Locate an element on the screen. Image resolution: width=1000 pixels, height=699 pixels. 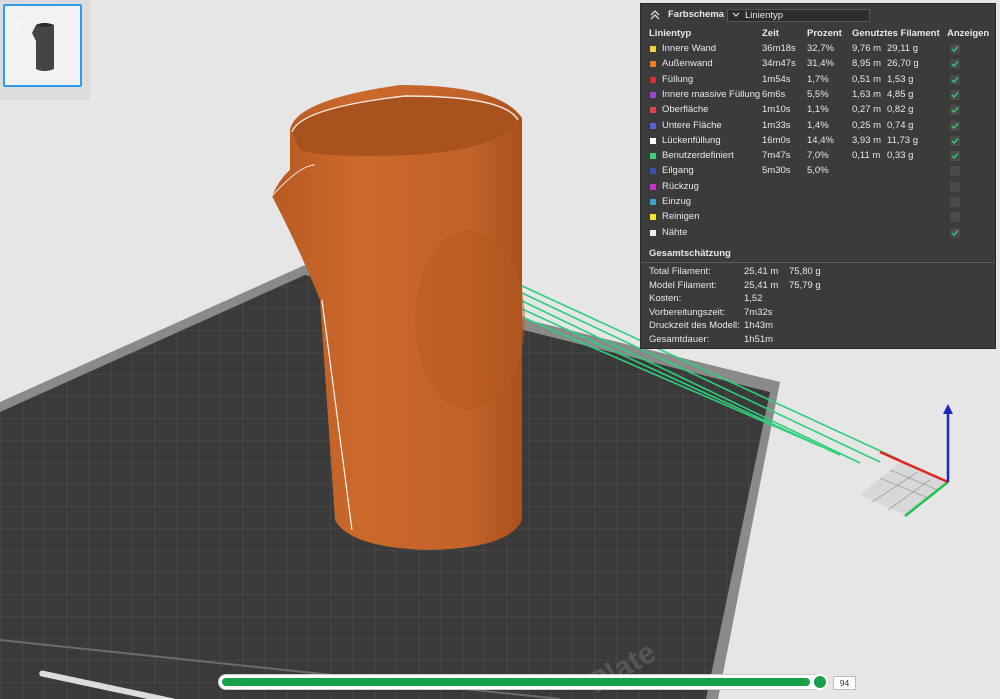
color-scheme-dropdown: Linientyp is located at coordinates (798, 15).